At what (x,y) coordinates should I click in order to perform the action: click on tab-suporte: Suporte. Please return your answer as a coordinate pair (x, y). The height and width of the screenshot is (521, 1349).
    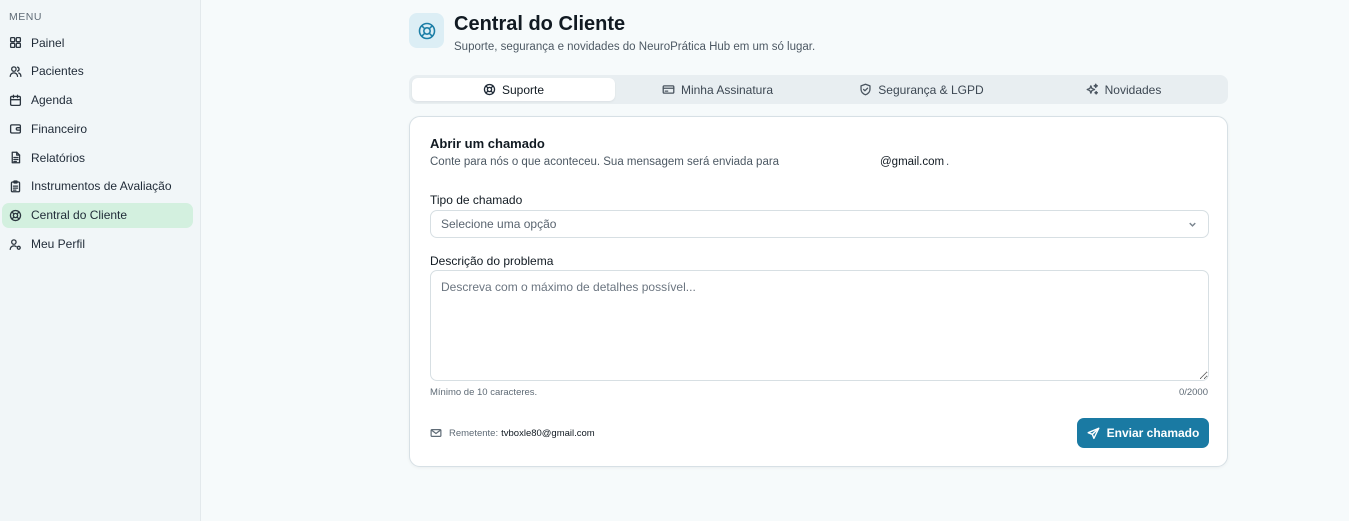
    Looking at the image, I should click on (513, 89).